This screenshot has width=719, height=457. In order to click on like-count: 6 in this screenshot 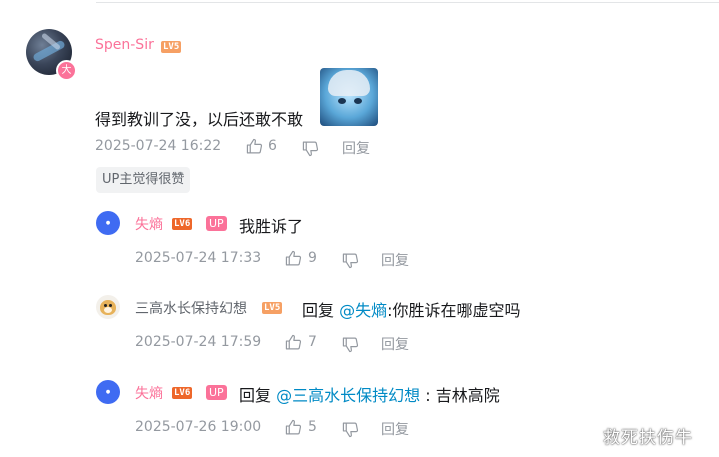, I will do `click(272, 146)`.